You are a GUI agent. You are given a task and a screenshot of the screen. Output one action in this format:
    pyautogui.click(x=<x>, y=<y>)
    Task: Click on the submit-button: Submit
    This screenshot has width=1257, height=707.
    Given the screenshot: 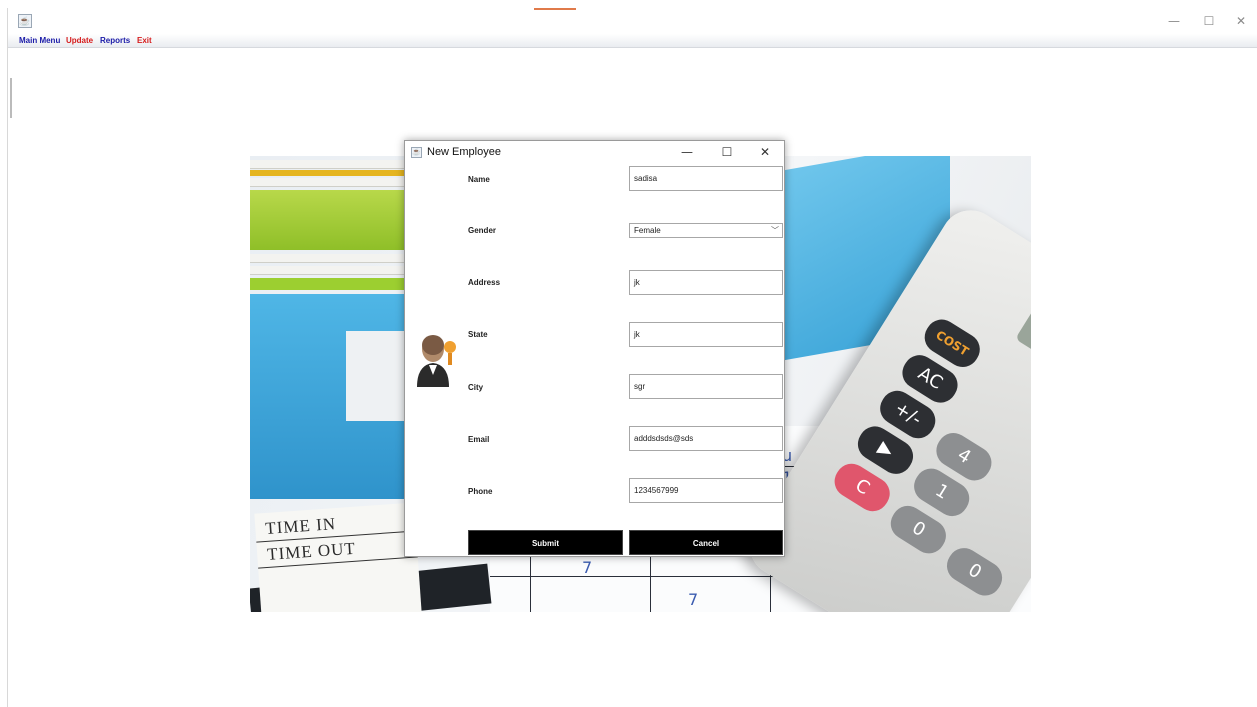 What is the action you would take?
    pyautogui.click(x=545, y=542)
    